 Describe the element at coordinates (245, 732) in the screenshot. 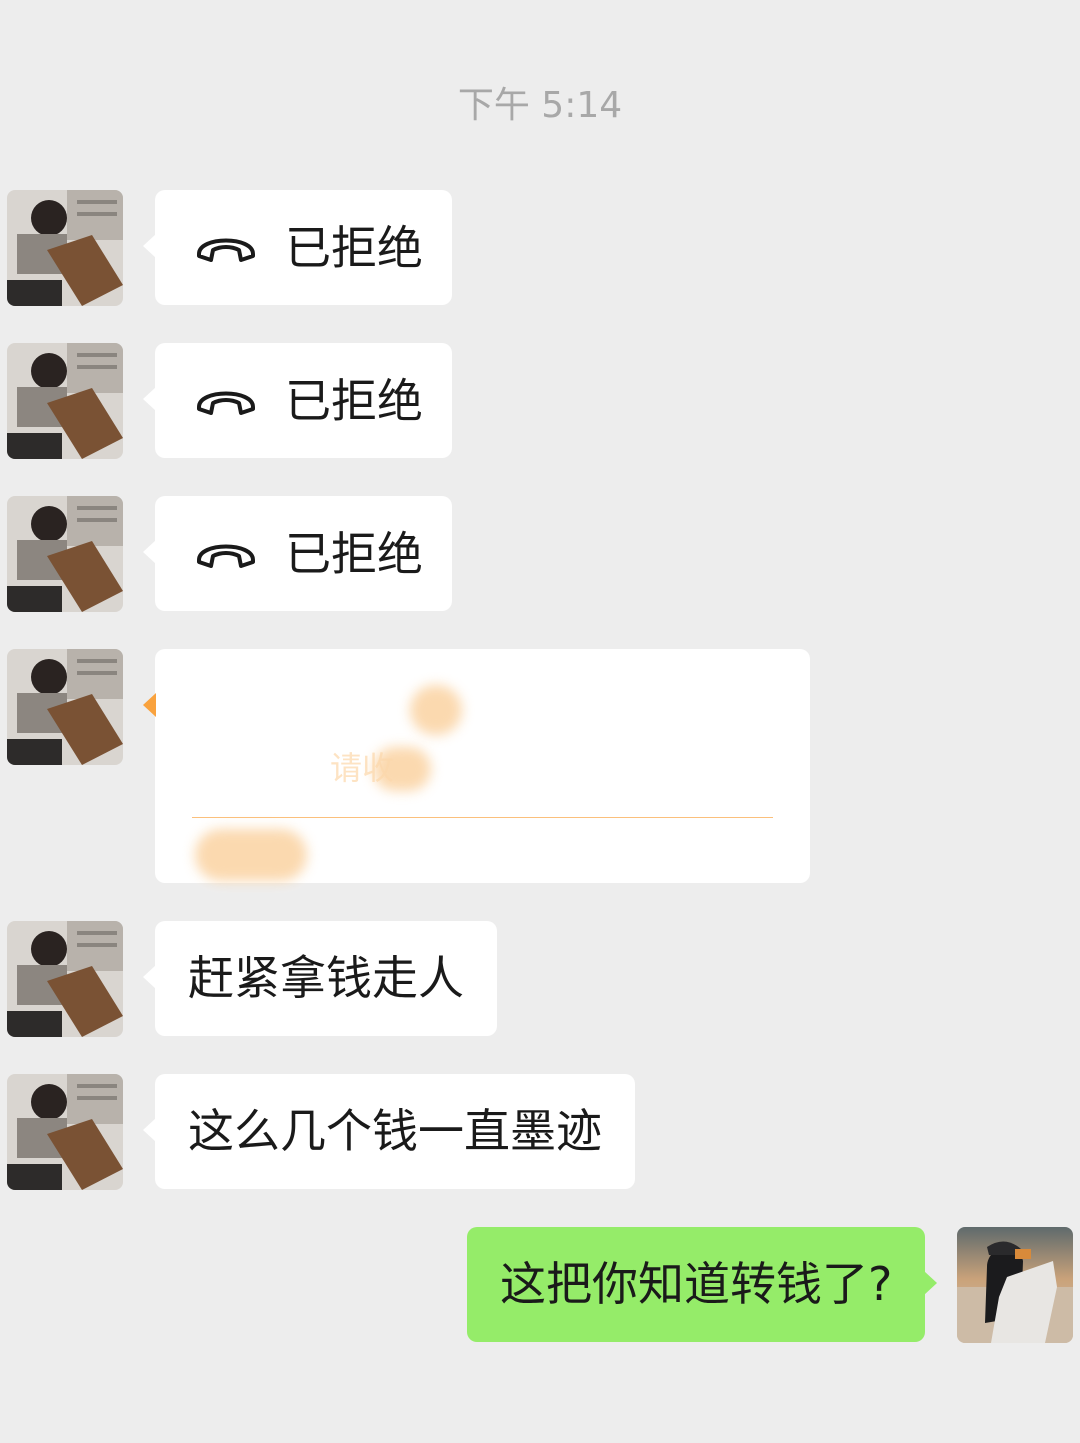

I see `transfer-icon` at that location.